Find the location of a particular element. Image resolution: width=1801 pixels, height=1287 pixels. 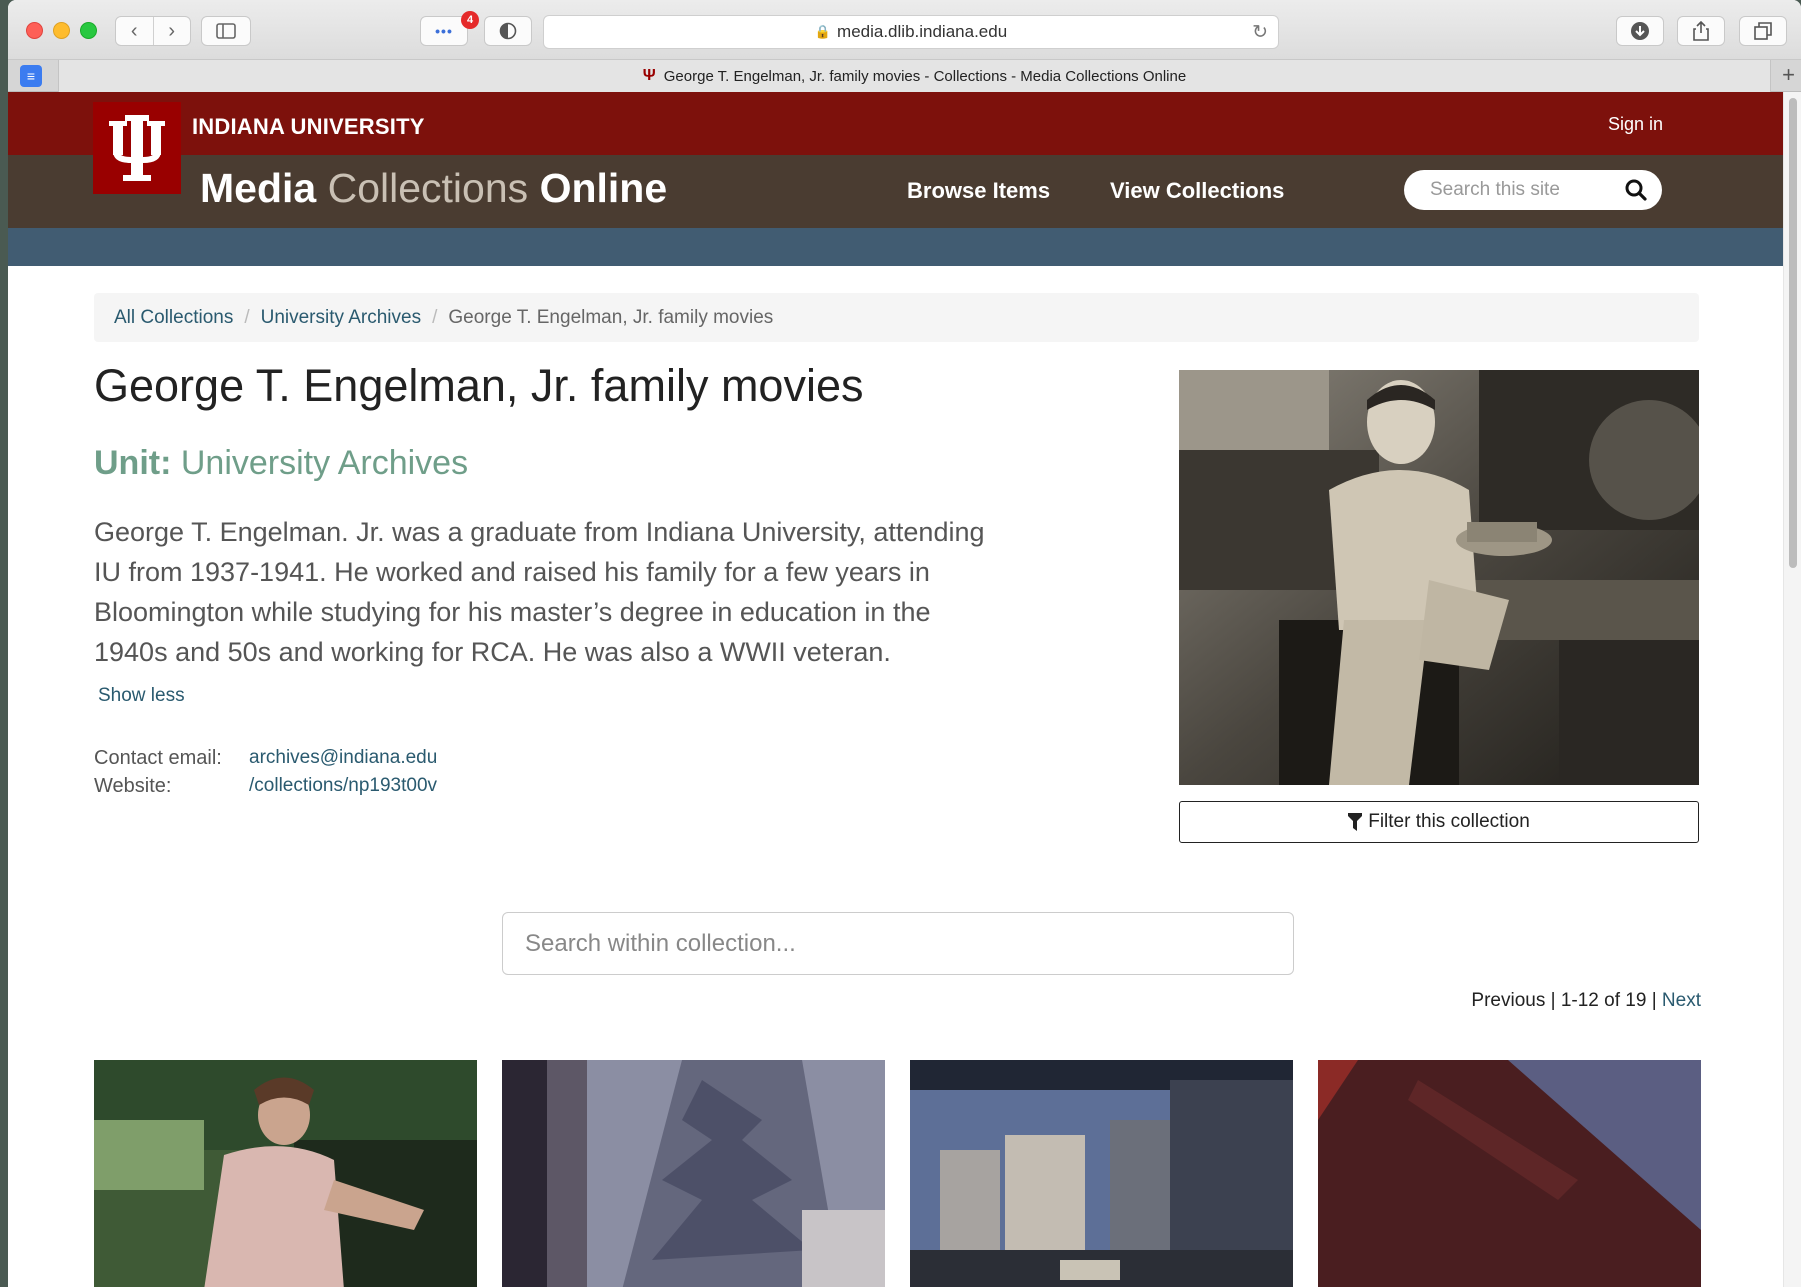

history-nav: ‹ › is located at coordinates (153, 31).